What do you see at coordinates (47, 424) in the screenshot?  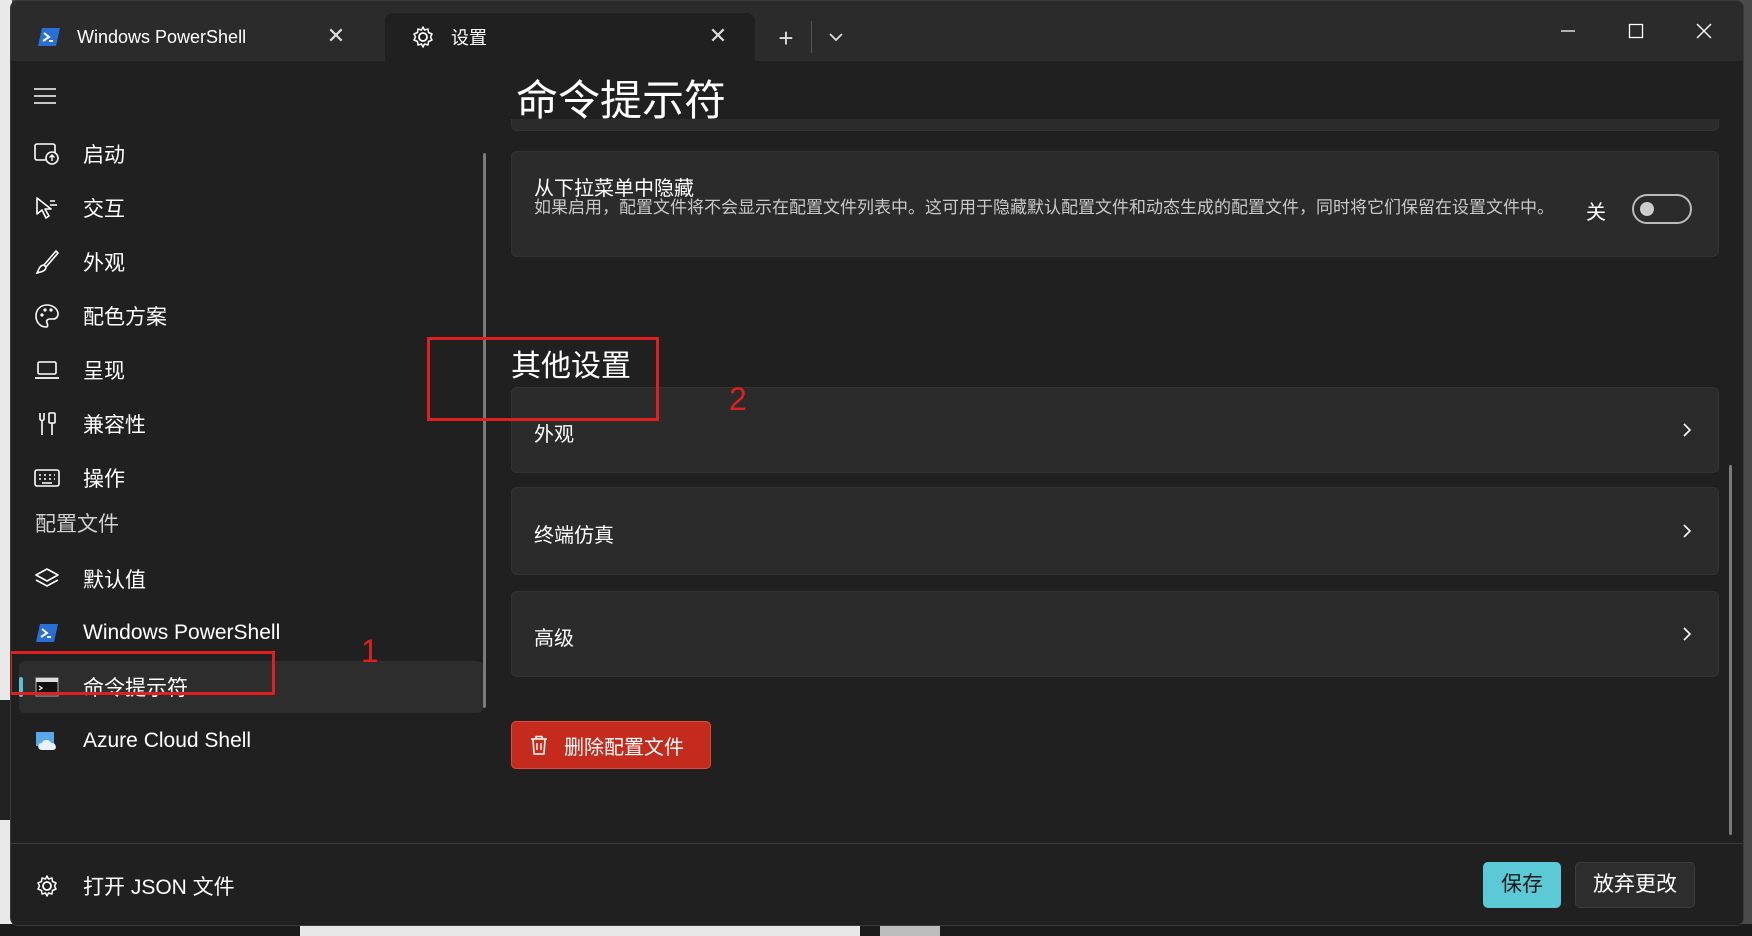 I see `tools-icon` at bounding box center [47, 424].